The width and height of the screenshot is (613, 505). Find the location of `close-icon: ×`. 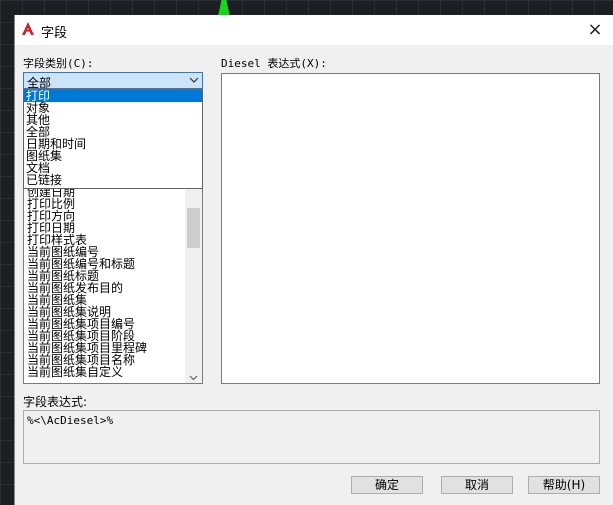

close-icon: × is located at coordinates (595, 29).